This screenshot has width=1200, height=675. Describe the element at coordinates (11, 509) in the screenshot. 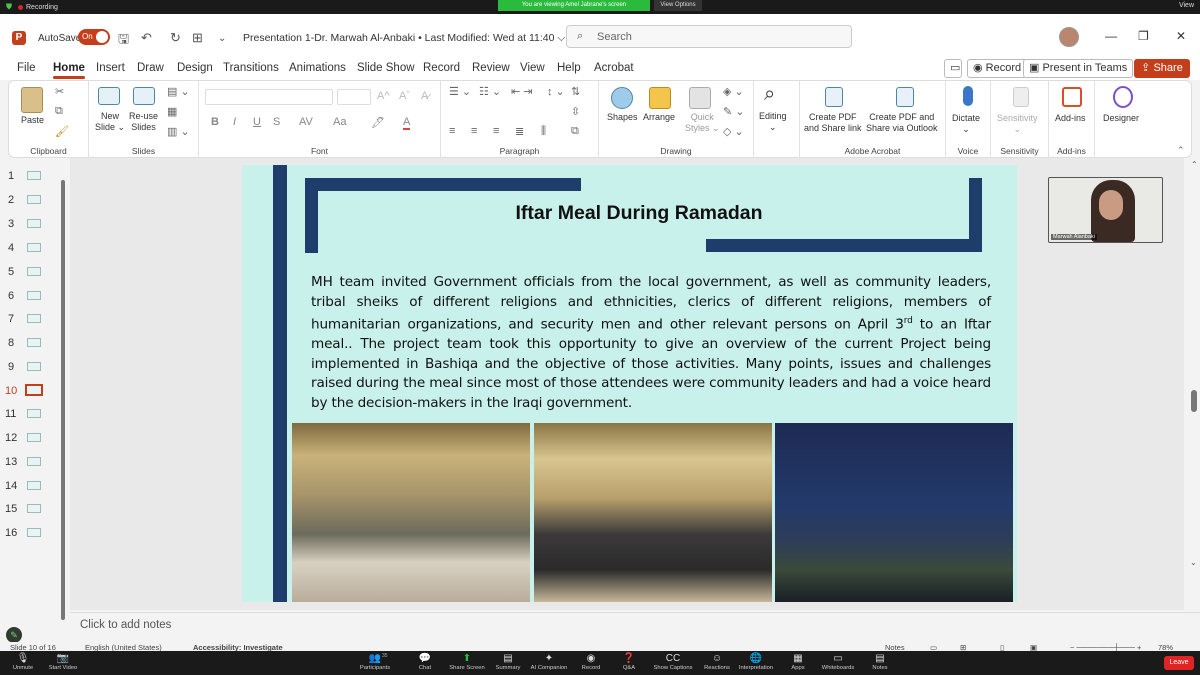

I see `thumbnail-number: 15` at that location.